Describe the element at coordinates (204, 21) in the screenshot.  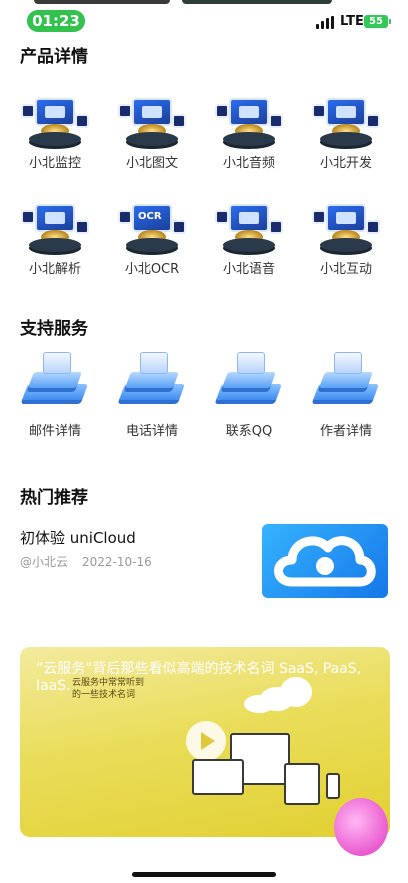
I see `status-bar: 01:23 LTE 55` at that location.